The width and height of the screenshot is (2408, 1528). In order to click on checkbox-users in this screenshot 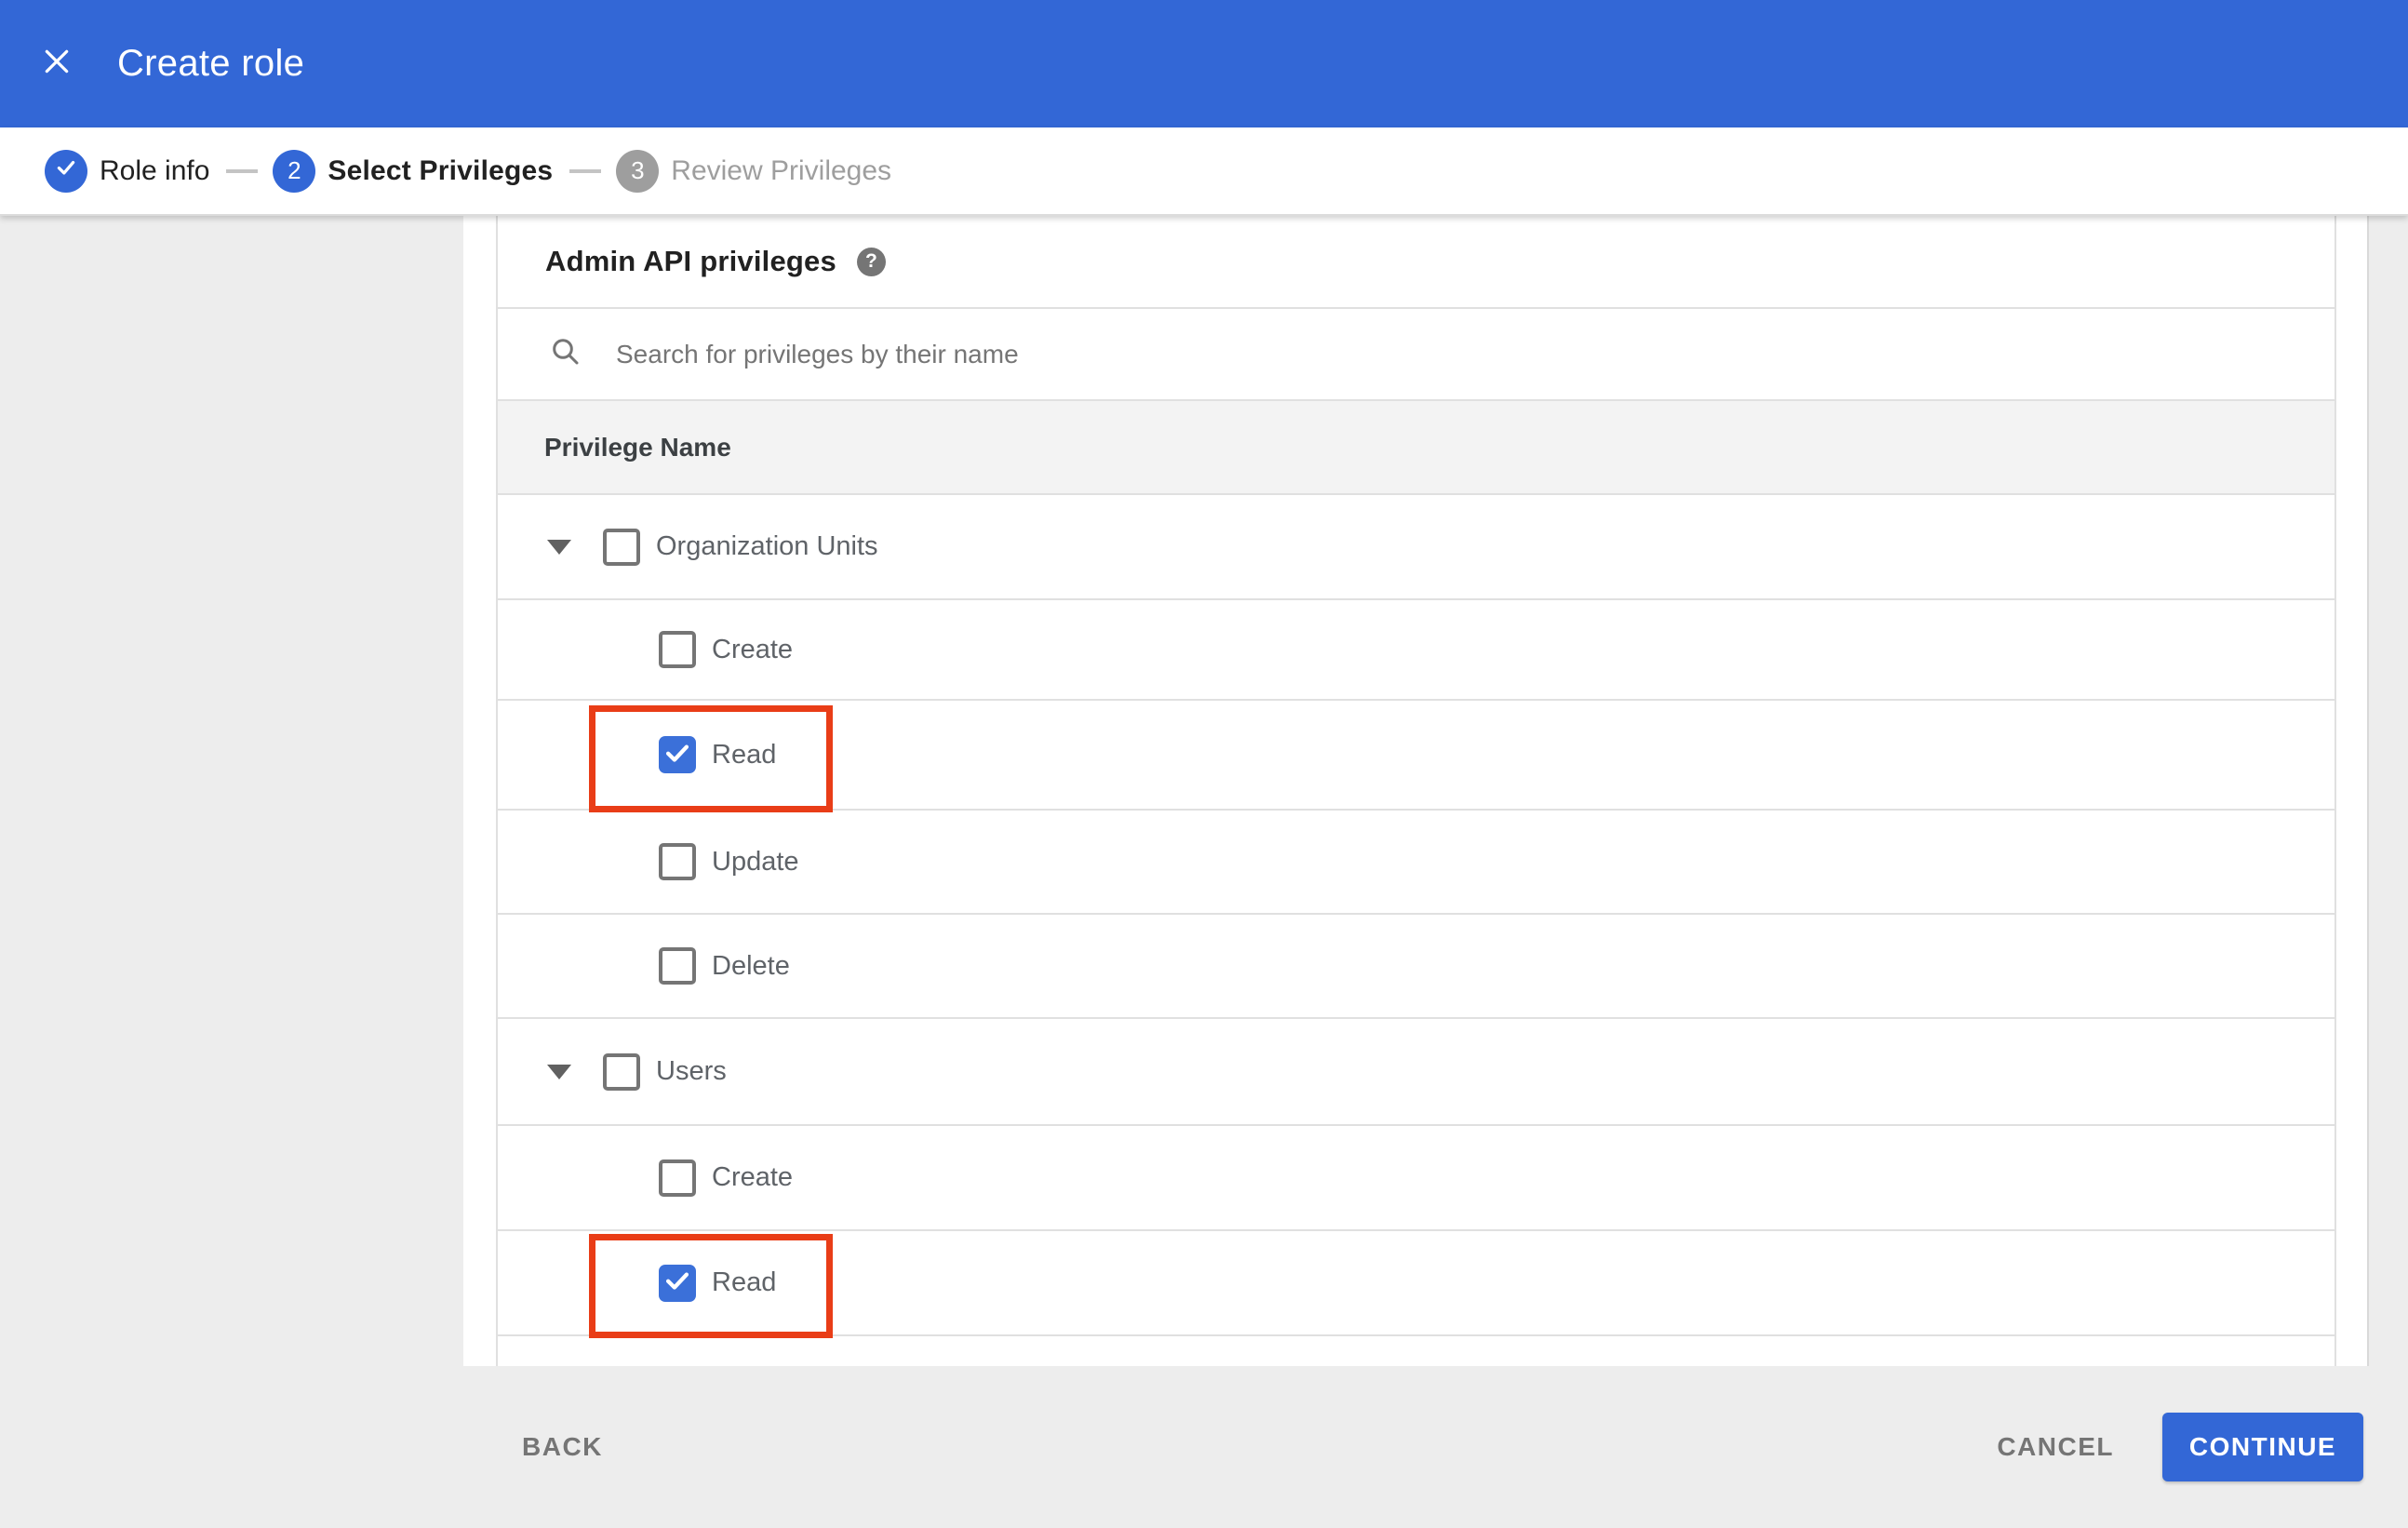, I will do `click(622, 1071)`.